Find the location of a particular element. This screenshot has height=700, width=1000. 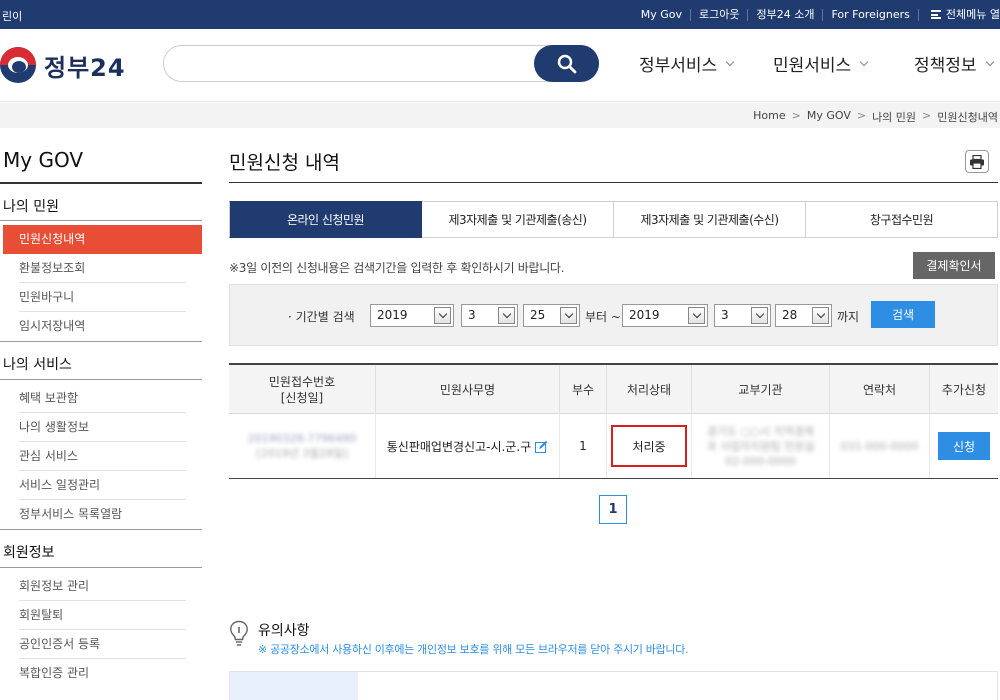

sidebar-item-application-history: 민원신청내역 is located at coordinates (102, 239).